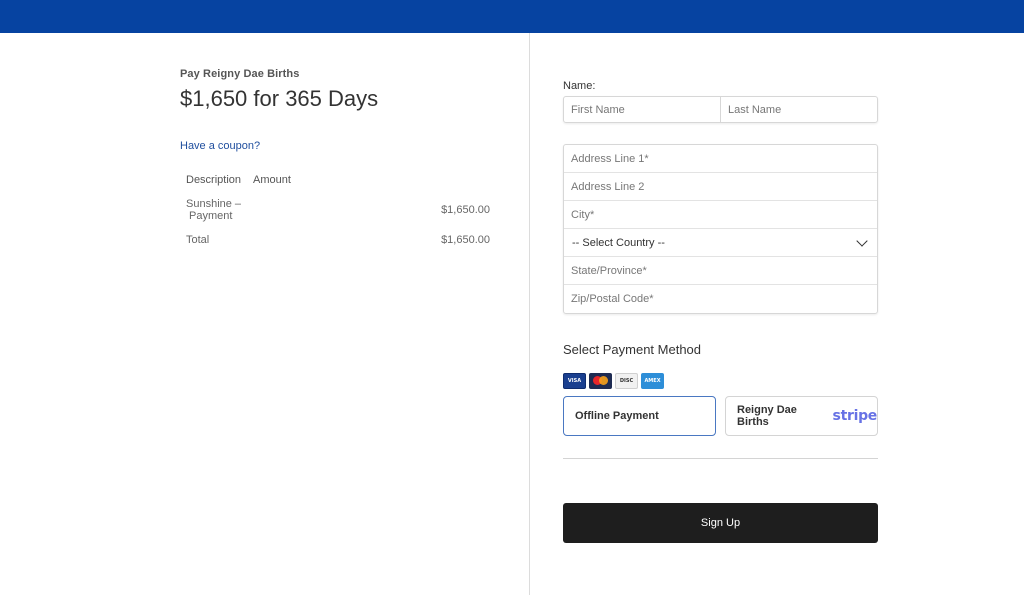 The image size is (1024, 595). What do you see at coordinates (642, 109) in the screenshot?
I see `first-name-input` at bounding box center [642, 109].